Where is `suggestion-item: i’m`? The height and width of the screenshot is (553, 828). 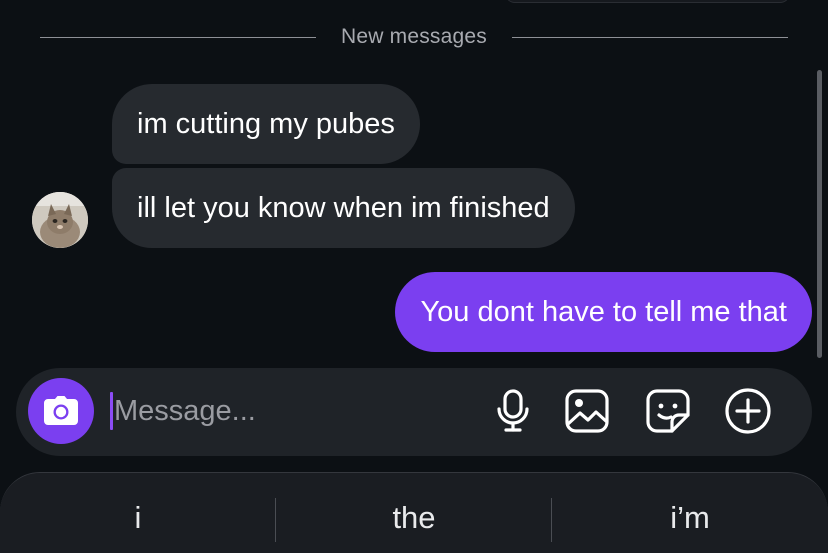 suggestion-item: i’m is located at coordinates (690, 518).